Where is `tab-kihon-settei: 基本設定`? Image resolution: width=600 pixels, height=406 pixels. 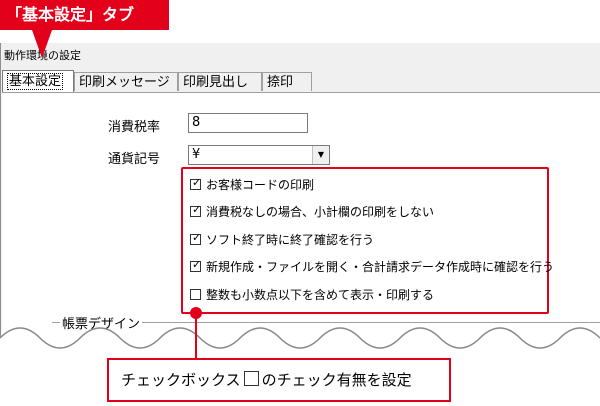 tab-kihon-settei: 基本設定 is located at coordinates (38, 81).